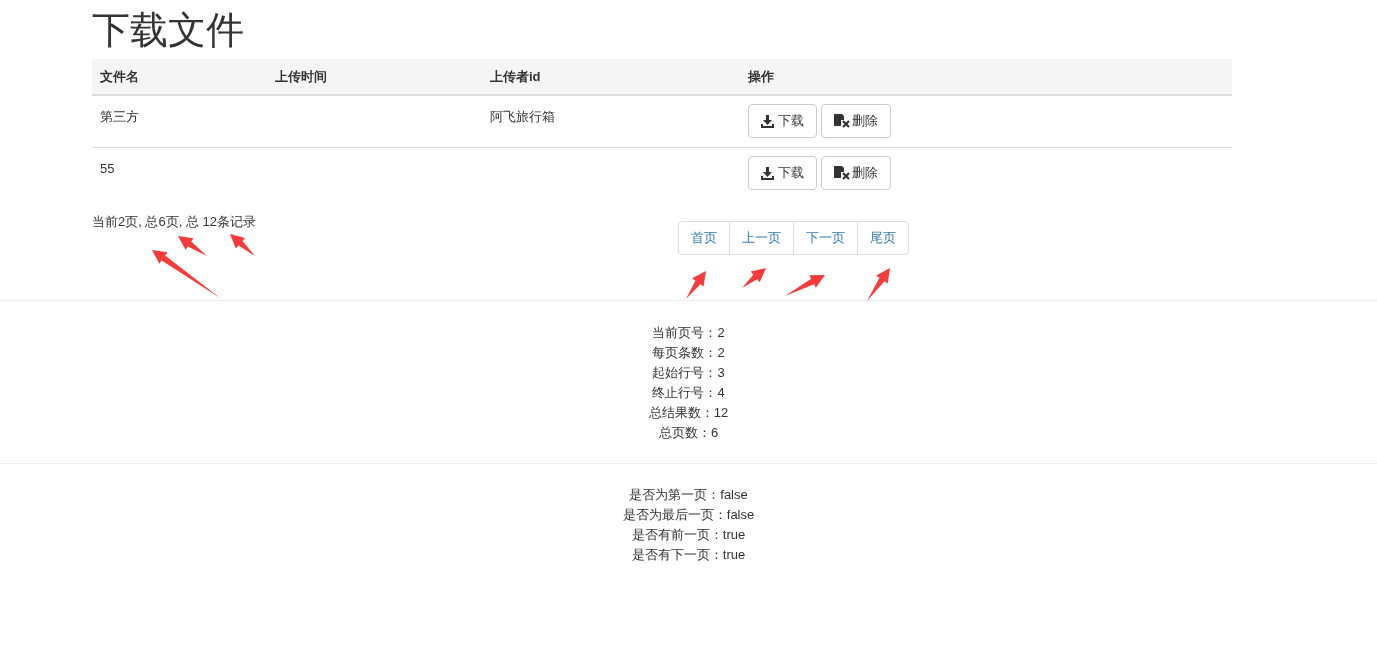  Describe the element at coordinates (761, 76) in the screenshot. I see `column-header: 操作` at that location.